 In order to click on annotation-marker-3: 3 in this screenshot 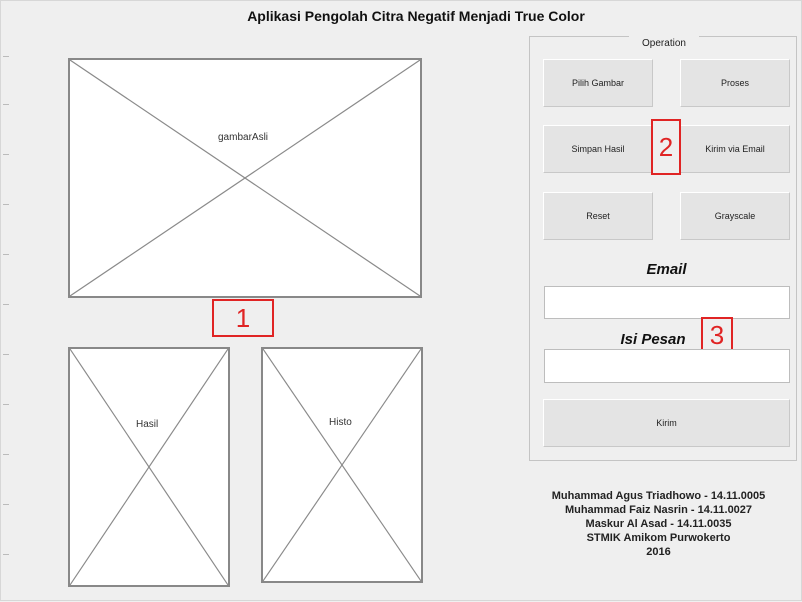, I will do `click(717, 335)`.